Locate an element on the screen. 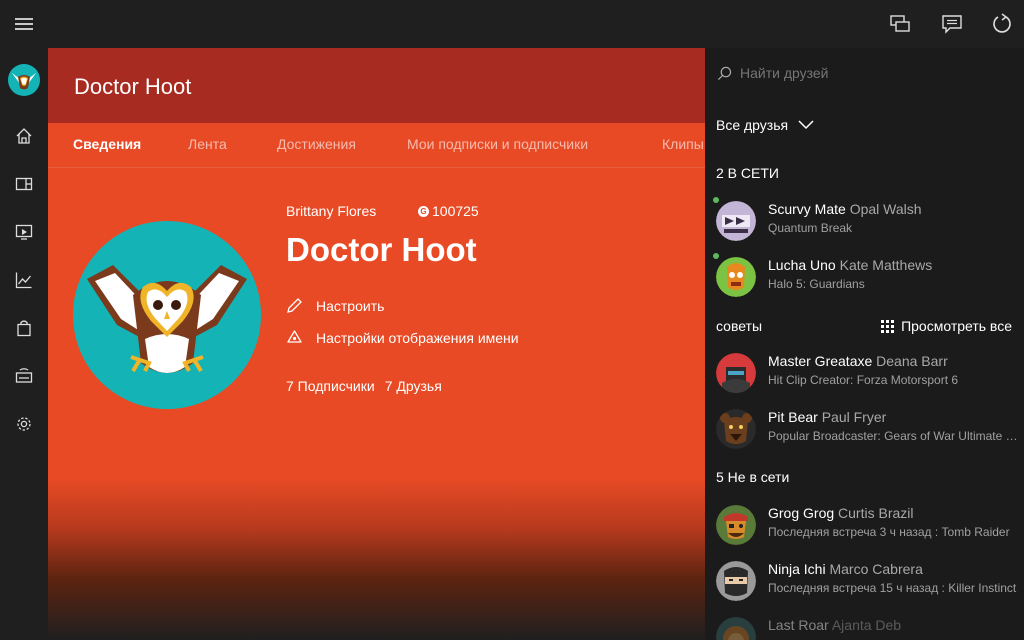  followers-count: 7 Подписчики is located at coordinates (330, 386).